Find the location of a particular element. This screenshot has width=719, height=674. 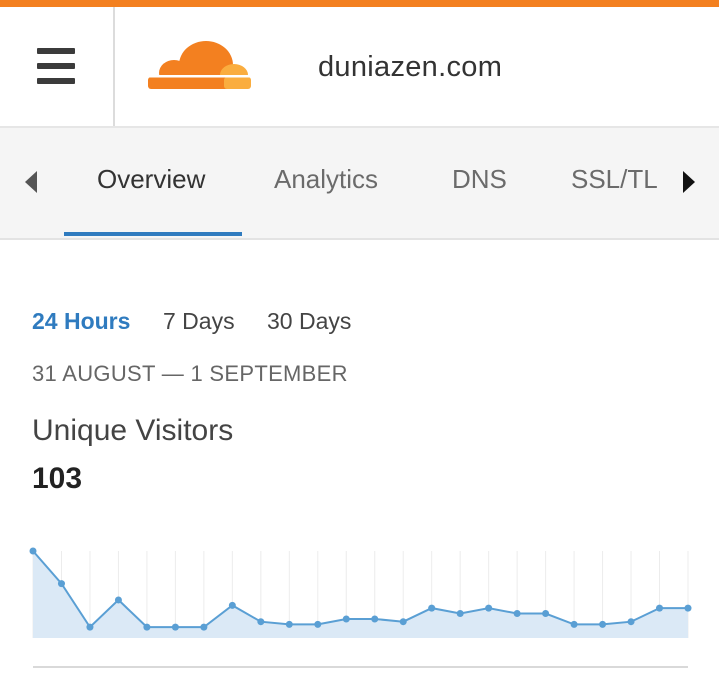

active-tab-indicator is located at coordinates (153, 234).